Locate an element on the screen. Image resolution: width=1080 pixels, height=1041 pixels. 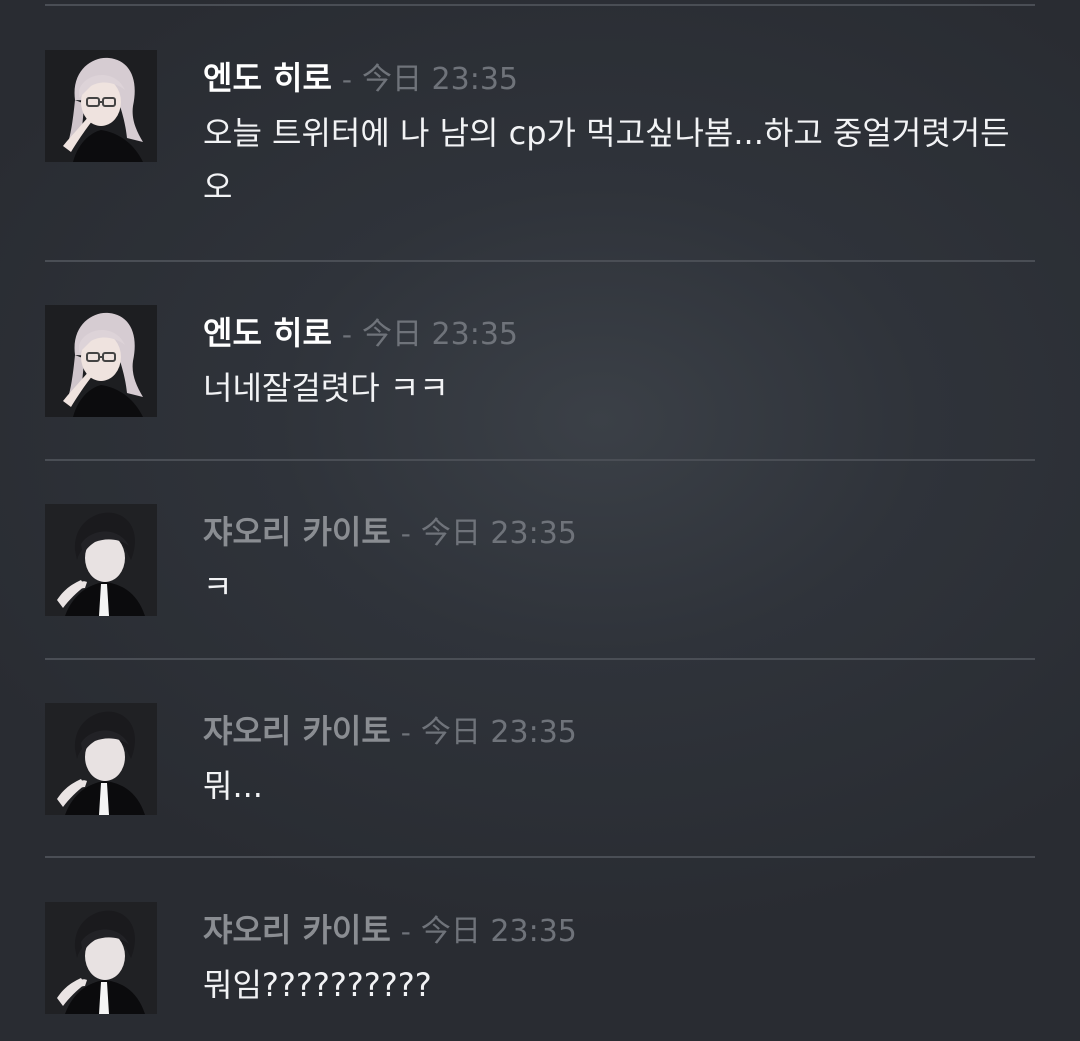
message-item: 쟈오리 카이토 - 今日 23:35 ㅋ is located at coordinates (540, 574).